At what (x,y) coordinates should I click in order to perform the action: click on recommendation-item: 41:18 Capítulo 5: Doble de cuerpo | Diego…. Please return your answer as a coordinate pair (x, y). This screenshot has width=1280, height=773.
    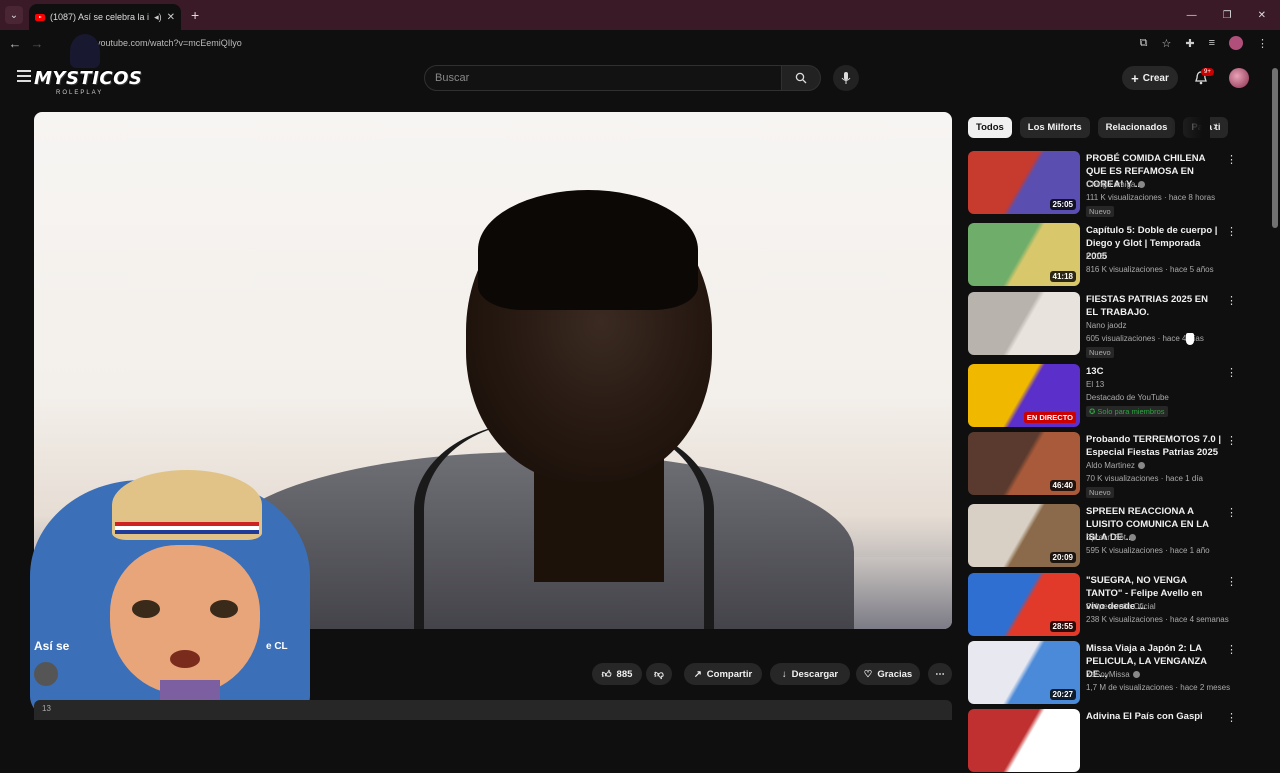
    Looking at the image, I should click on (1103, 255).